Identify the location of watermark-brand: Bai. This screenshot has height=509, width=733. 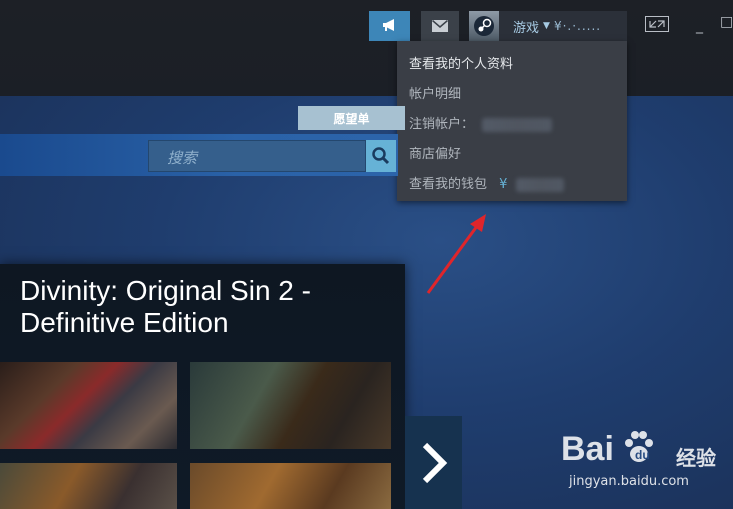
(587, 449).